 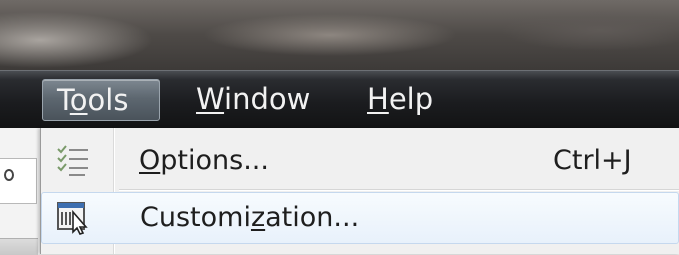 What do you see at coordinates (399, 190) in the screenshot?
I see `menu-separator` at bounding box center [399, 190].